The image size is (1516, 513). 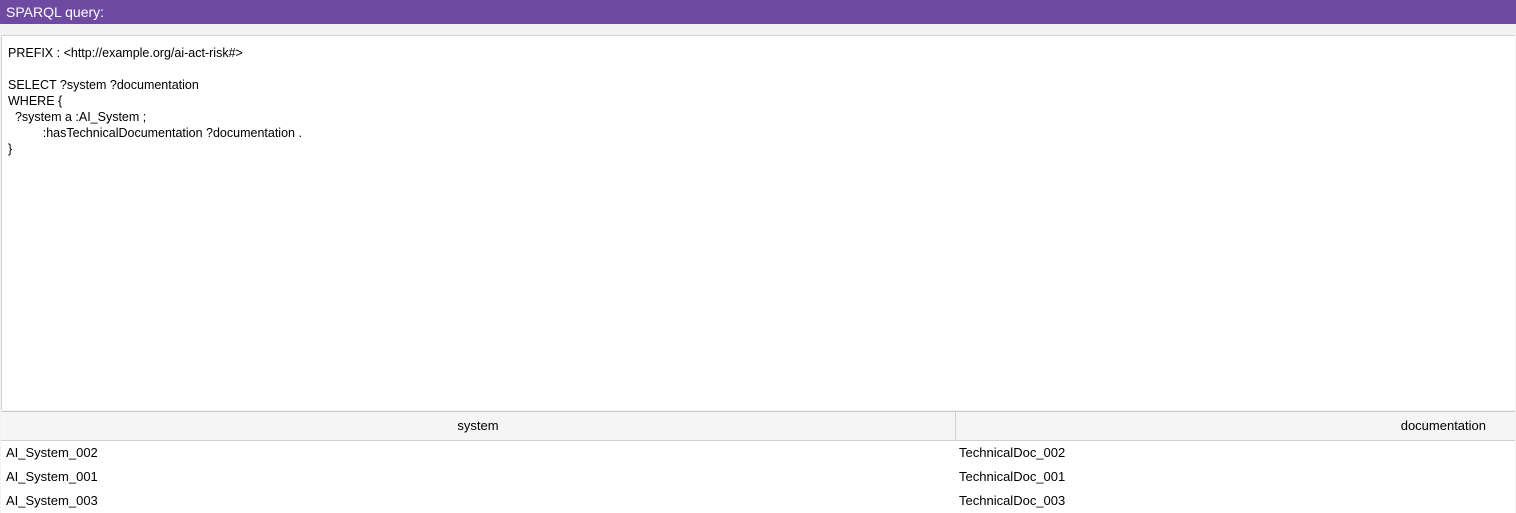 What do you see at coordinates (10, 149) in the screenshot?
I see `query-line: }` at bounding box center [10, 149].